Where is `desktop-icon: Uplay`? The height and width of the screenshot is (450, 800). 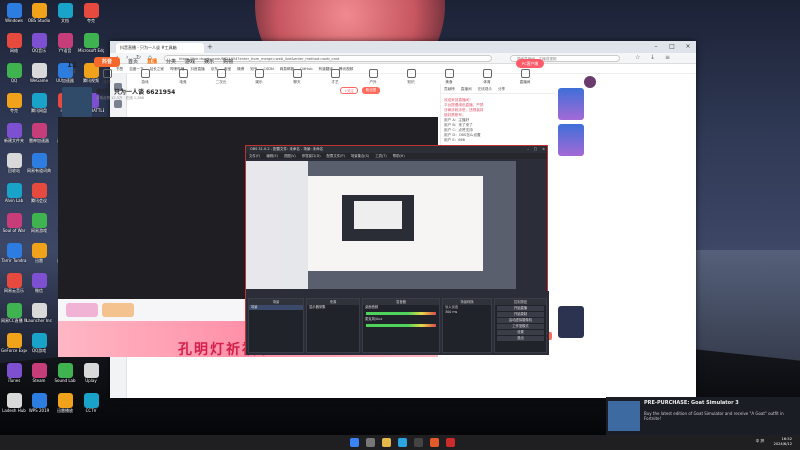 desktop-icon: Uplay is located at coordinates (91, 377).